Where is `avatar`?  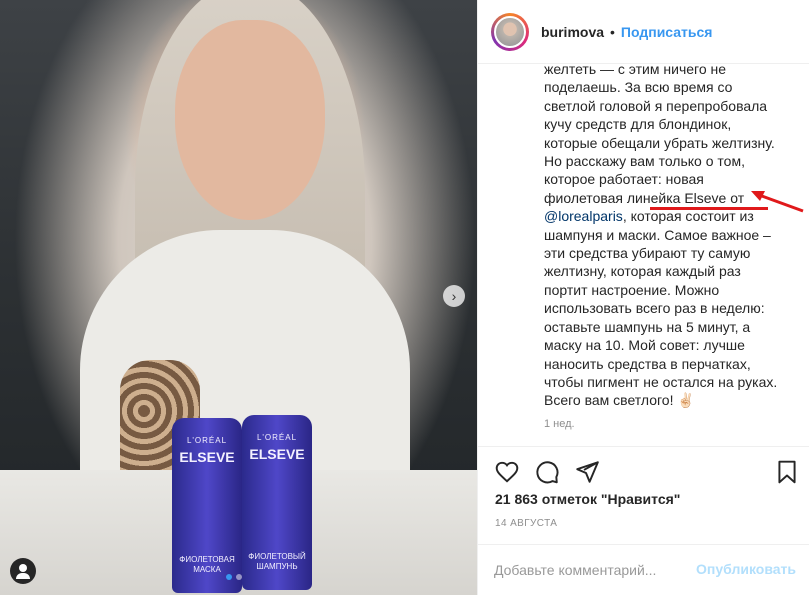 avatar is located at coordinates (510, 31).